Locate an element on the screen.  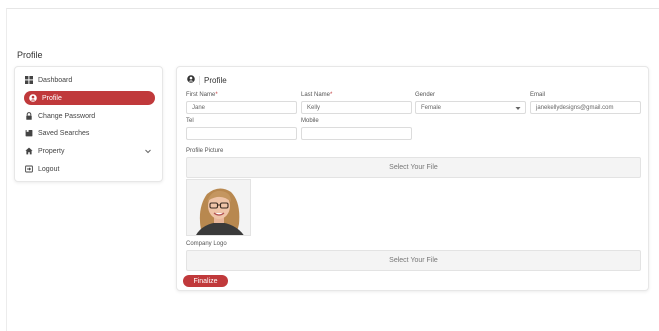
sidebar-item-label: Logout is located at coordinates (49, 169).